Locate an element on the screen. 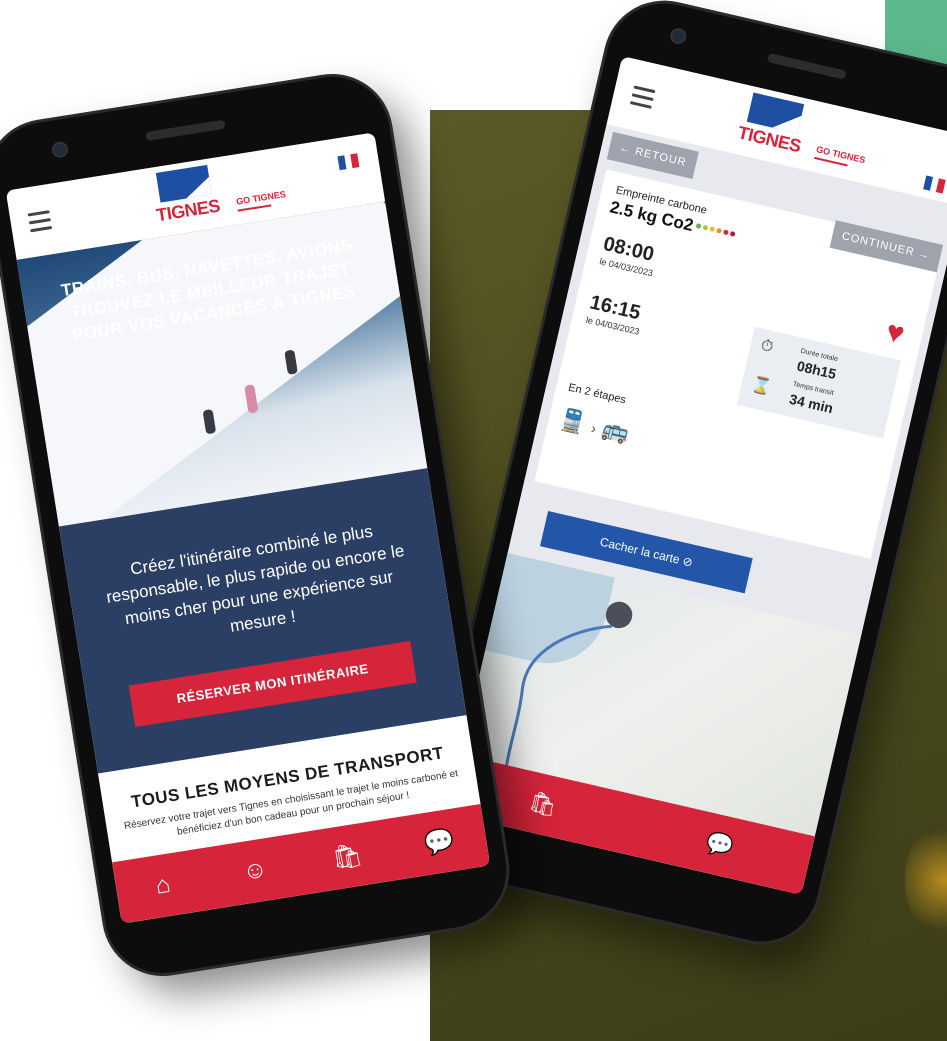 This screenshot has width=947, height=1041. stopwatch-icon: ⏱ is located at coordinates (766, 346).